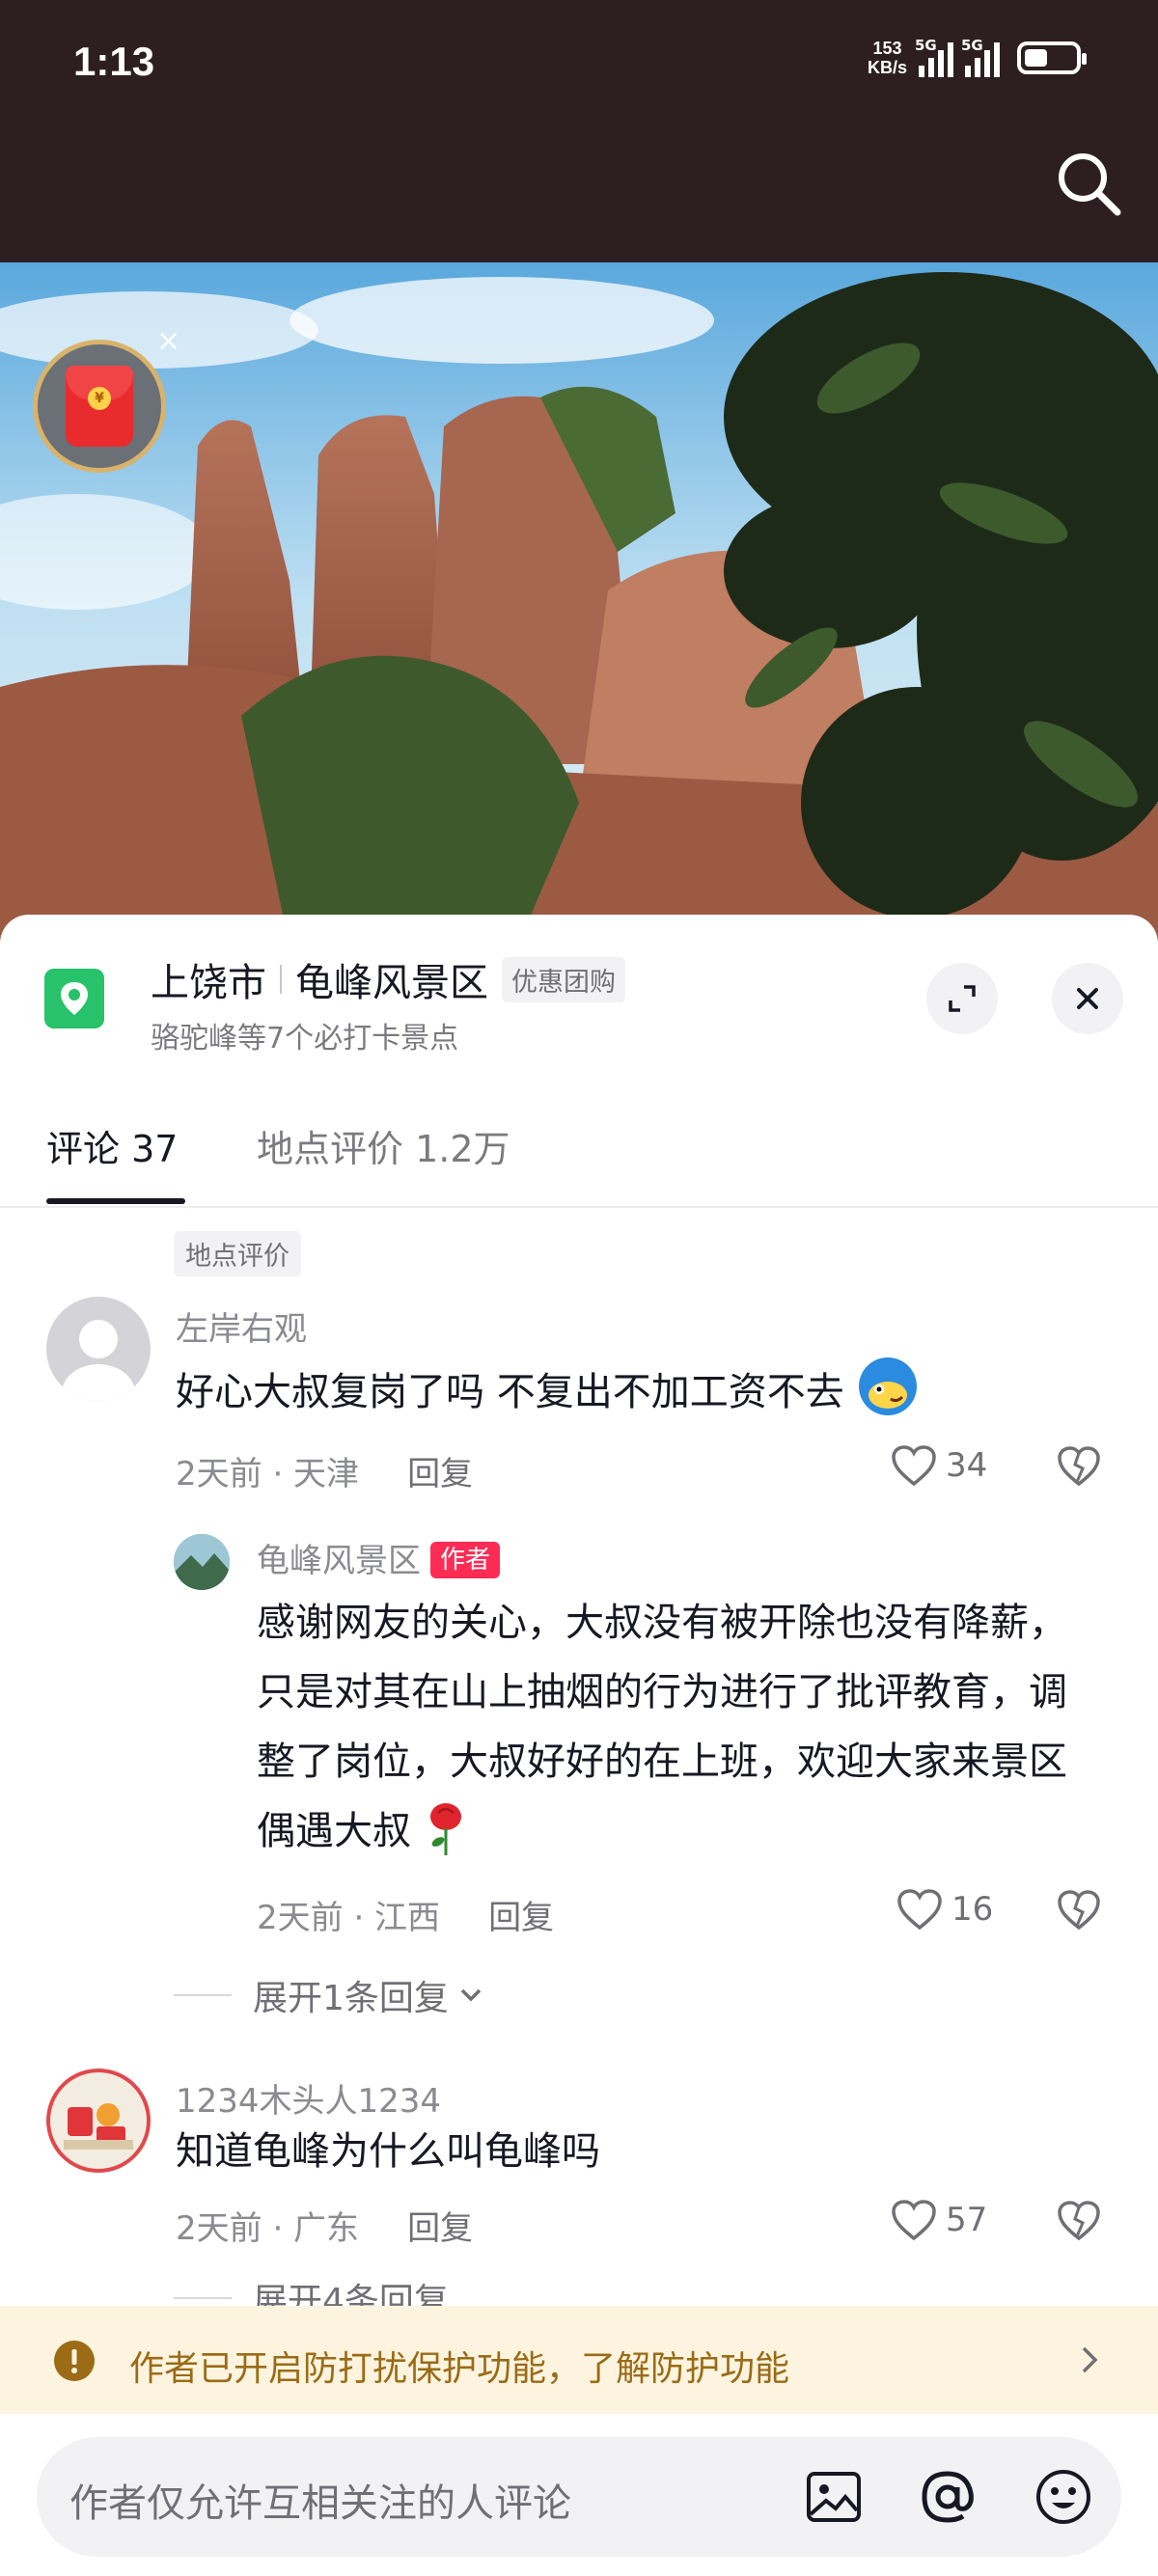  Describe the element at coordinates (1063, 2497) in the screenshot. I see `emoji-icon` at that location.